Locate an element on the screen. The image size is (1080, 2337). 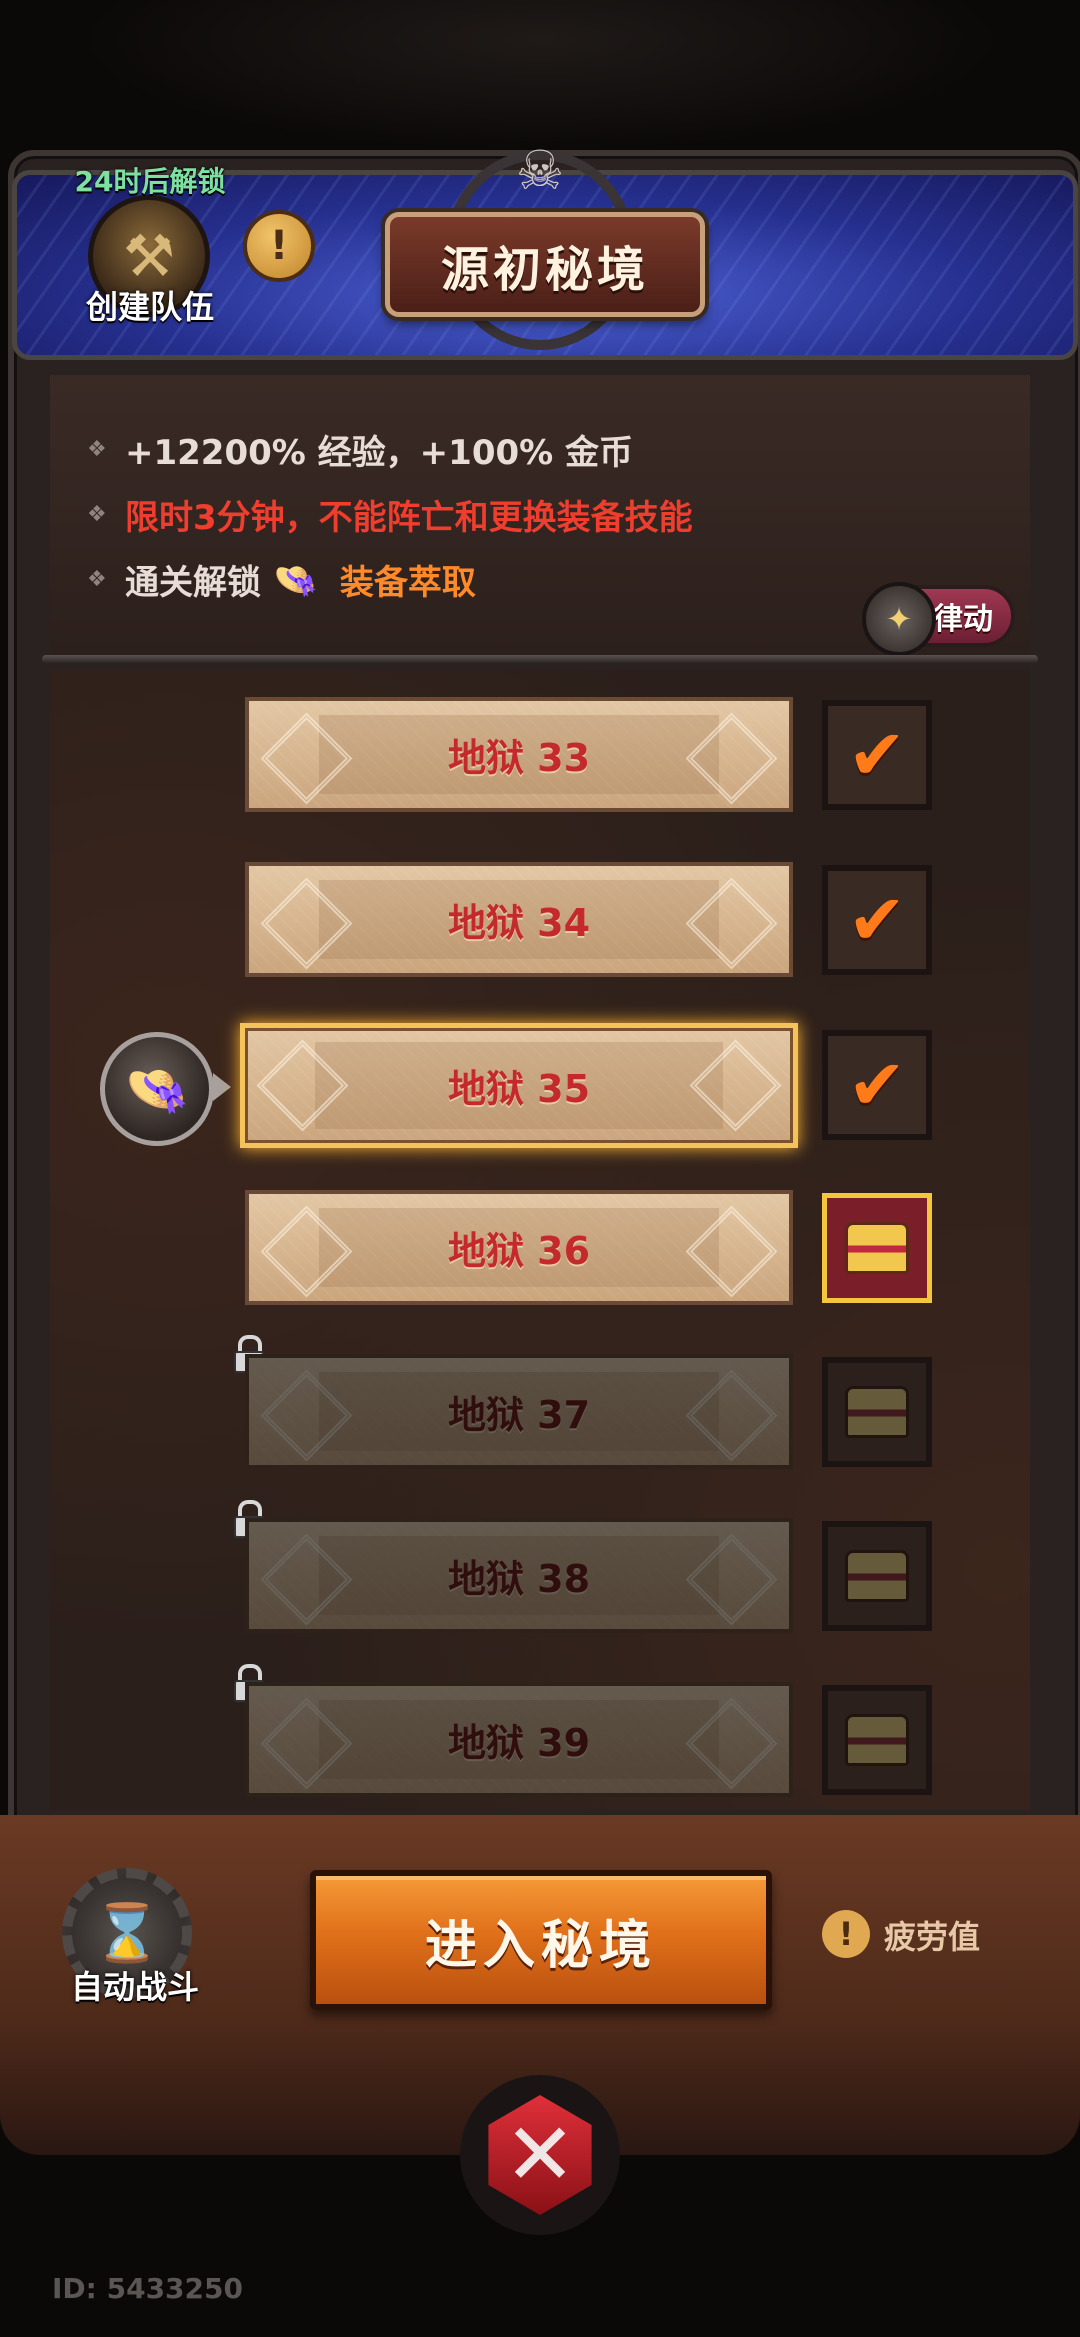
limit-text: 限时3分钟，不能阵亡和更换装备技能 is located at coordinates (409, 518).